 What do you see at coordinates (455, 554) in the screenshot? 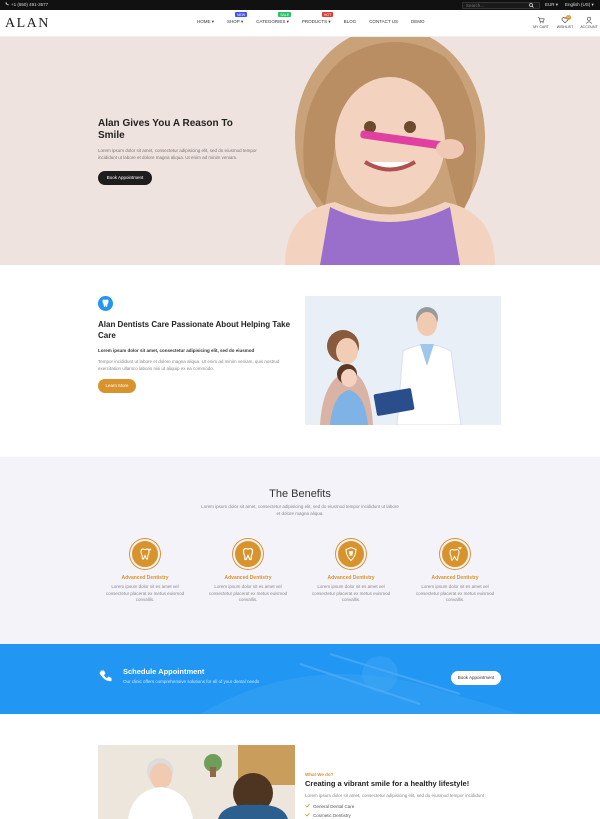
I see `tooth-heart-icon` at bounding box center [455, 554].